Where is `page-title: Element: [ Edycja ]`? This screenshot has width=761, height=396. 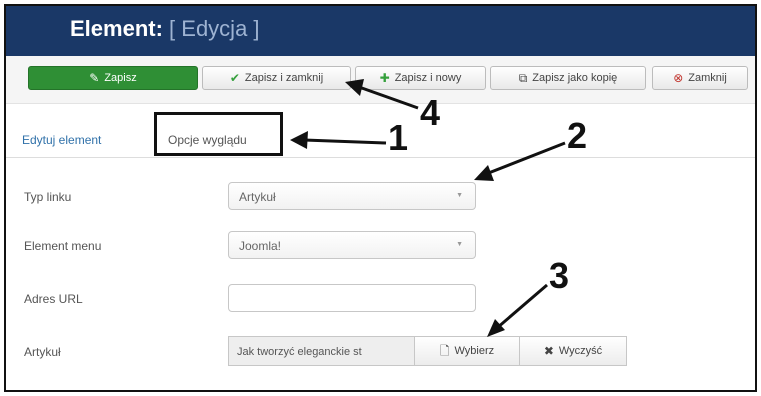 page-title: Element: [ Edycja ] is located at coordinates (165, 29).